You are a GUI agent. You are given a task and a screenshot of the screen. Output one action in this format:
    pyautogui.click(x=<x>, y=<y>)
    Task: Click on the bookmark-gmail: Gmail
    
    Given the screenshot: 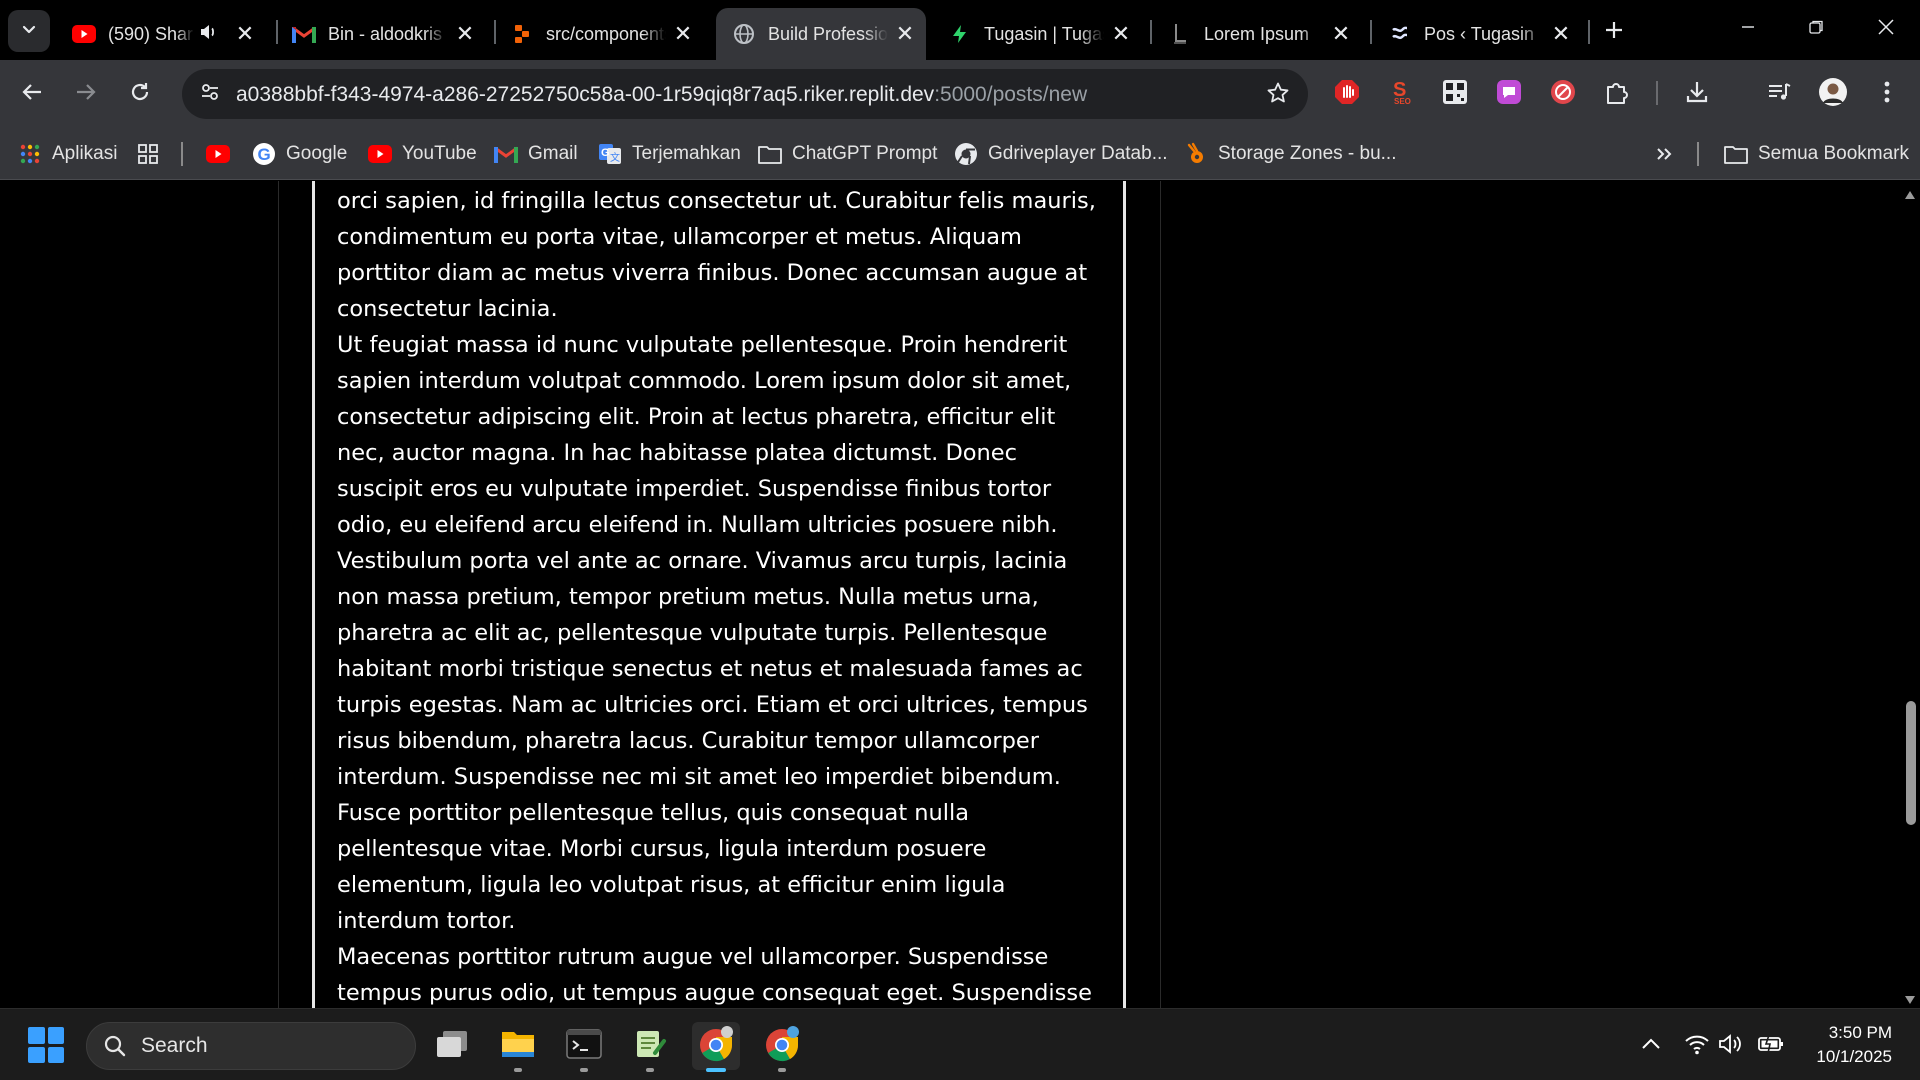 What is the action you would take?
    pyautogui.click(x=536, y=154)
    